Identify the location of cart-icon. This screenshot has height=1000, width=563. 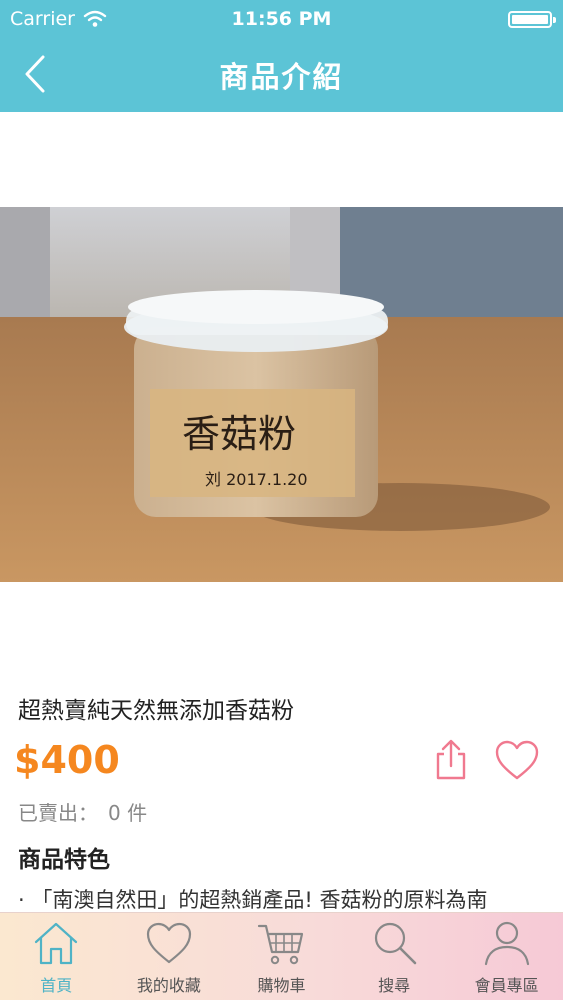
(281, 944).